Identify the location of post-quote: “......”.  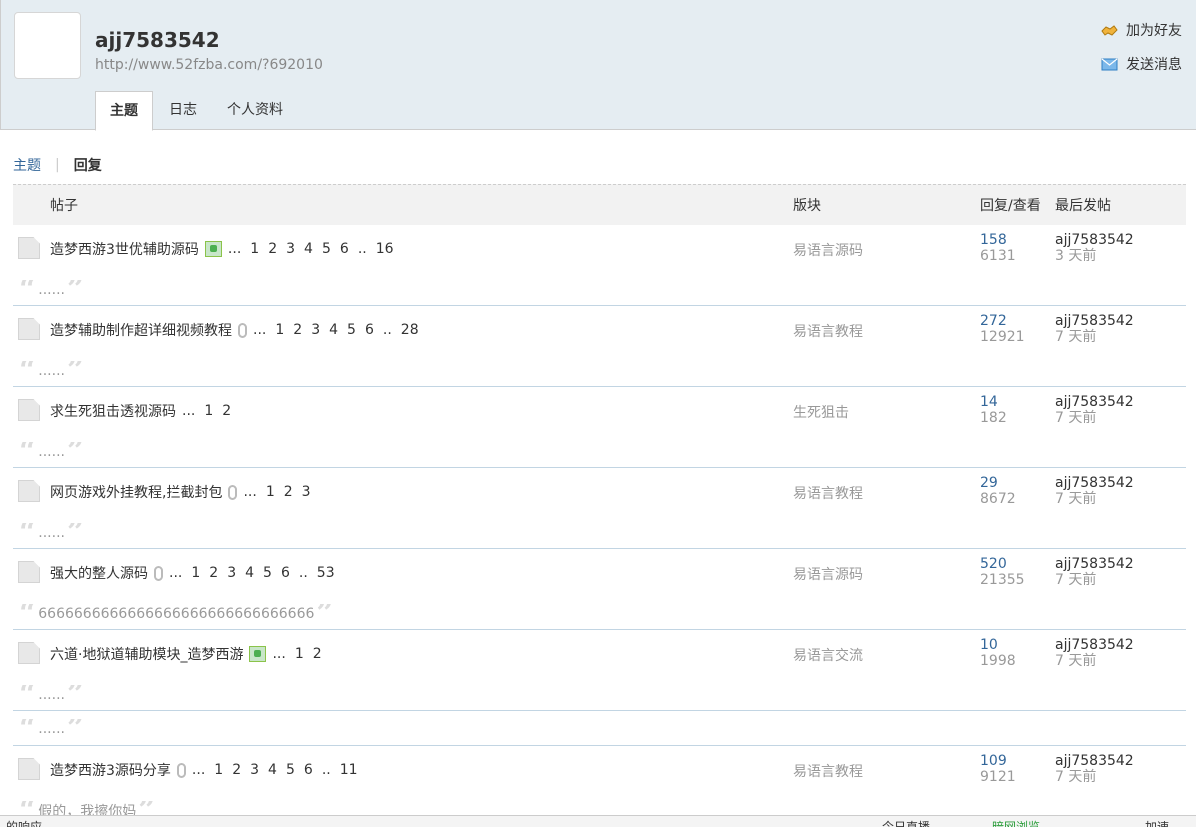
(51, 452).